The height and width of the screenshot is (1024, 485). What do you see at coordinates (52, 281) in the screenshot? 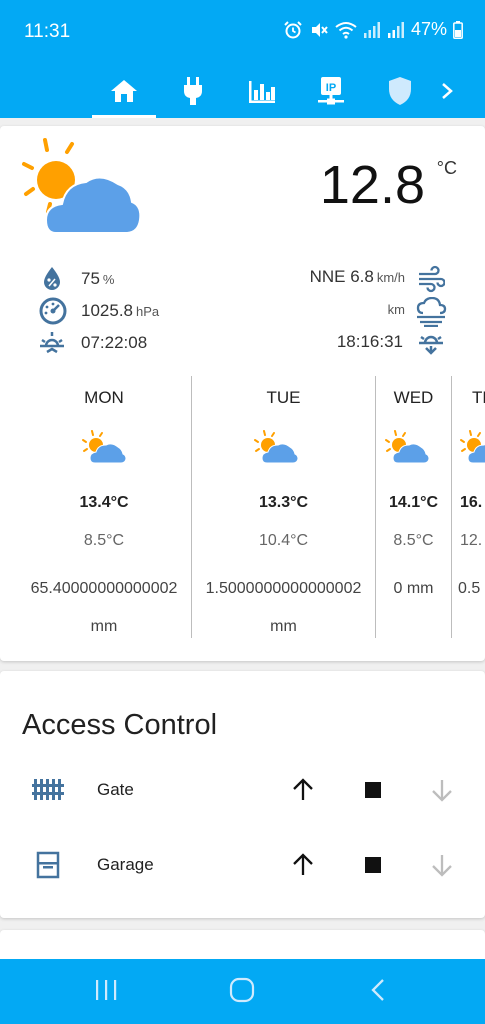
I see `humidity-icon` at bounding box center [52, 281].